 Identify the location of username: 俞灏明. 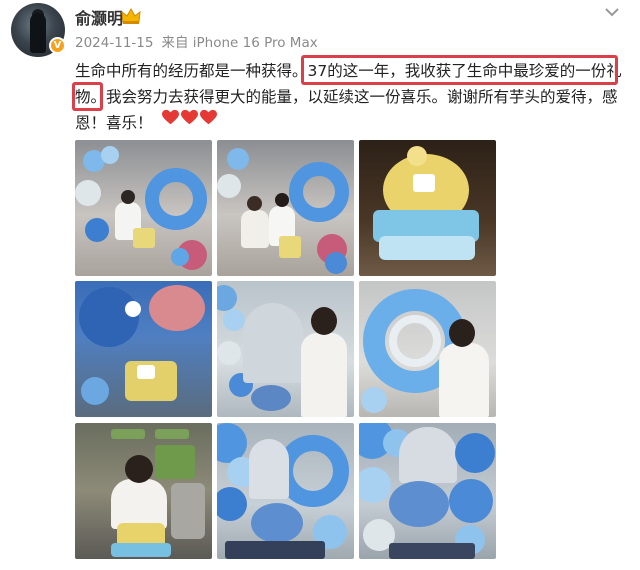
(99, 17).